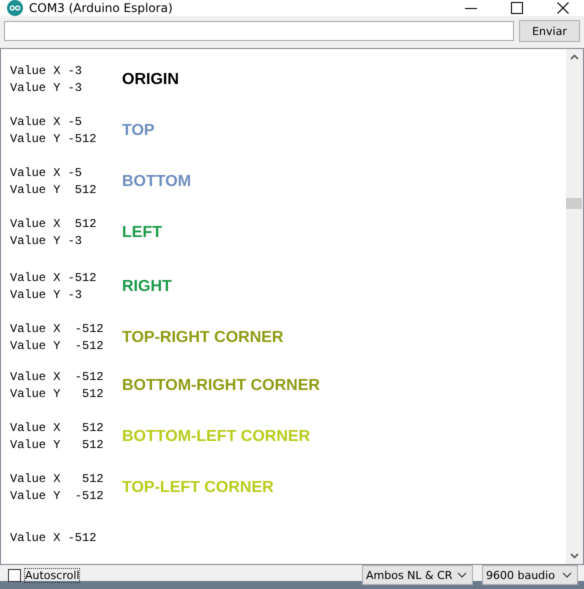 The width and height of the screenshot is (584, 589). I want to click on annotation-label: TOP, so click(138, 131).